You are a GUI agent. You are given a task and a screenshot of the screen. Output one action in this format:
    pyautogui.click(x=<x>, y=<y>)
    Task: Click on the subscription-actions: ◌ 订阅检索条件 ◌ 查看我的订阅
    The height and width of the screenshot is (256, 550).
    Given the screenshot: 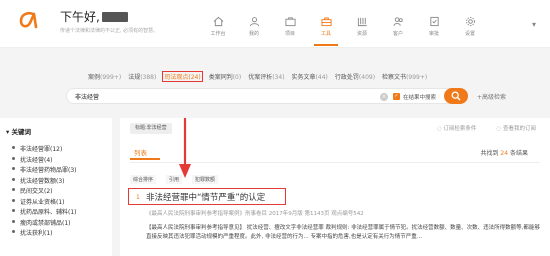 What is the action you would take?
    pyautogui.click(x=486, y=128)
    